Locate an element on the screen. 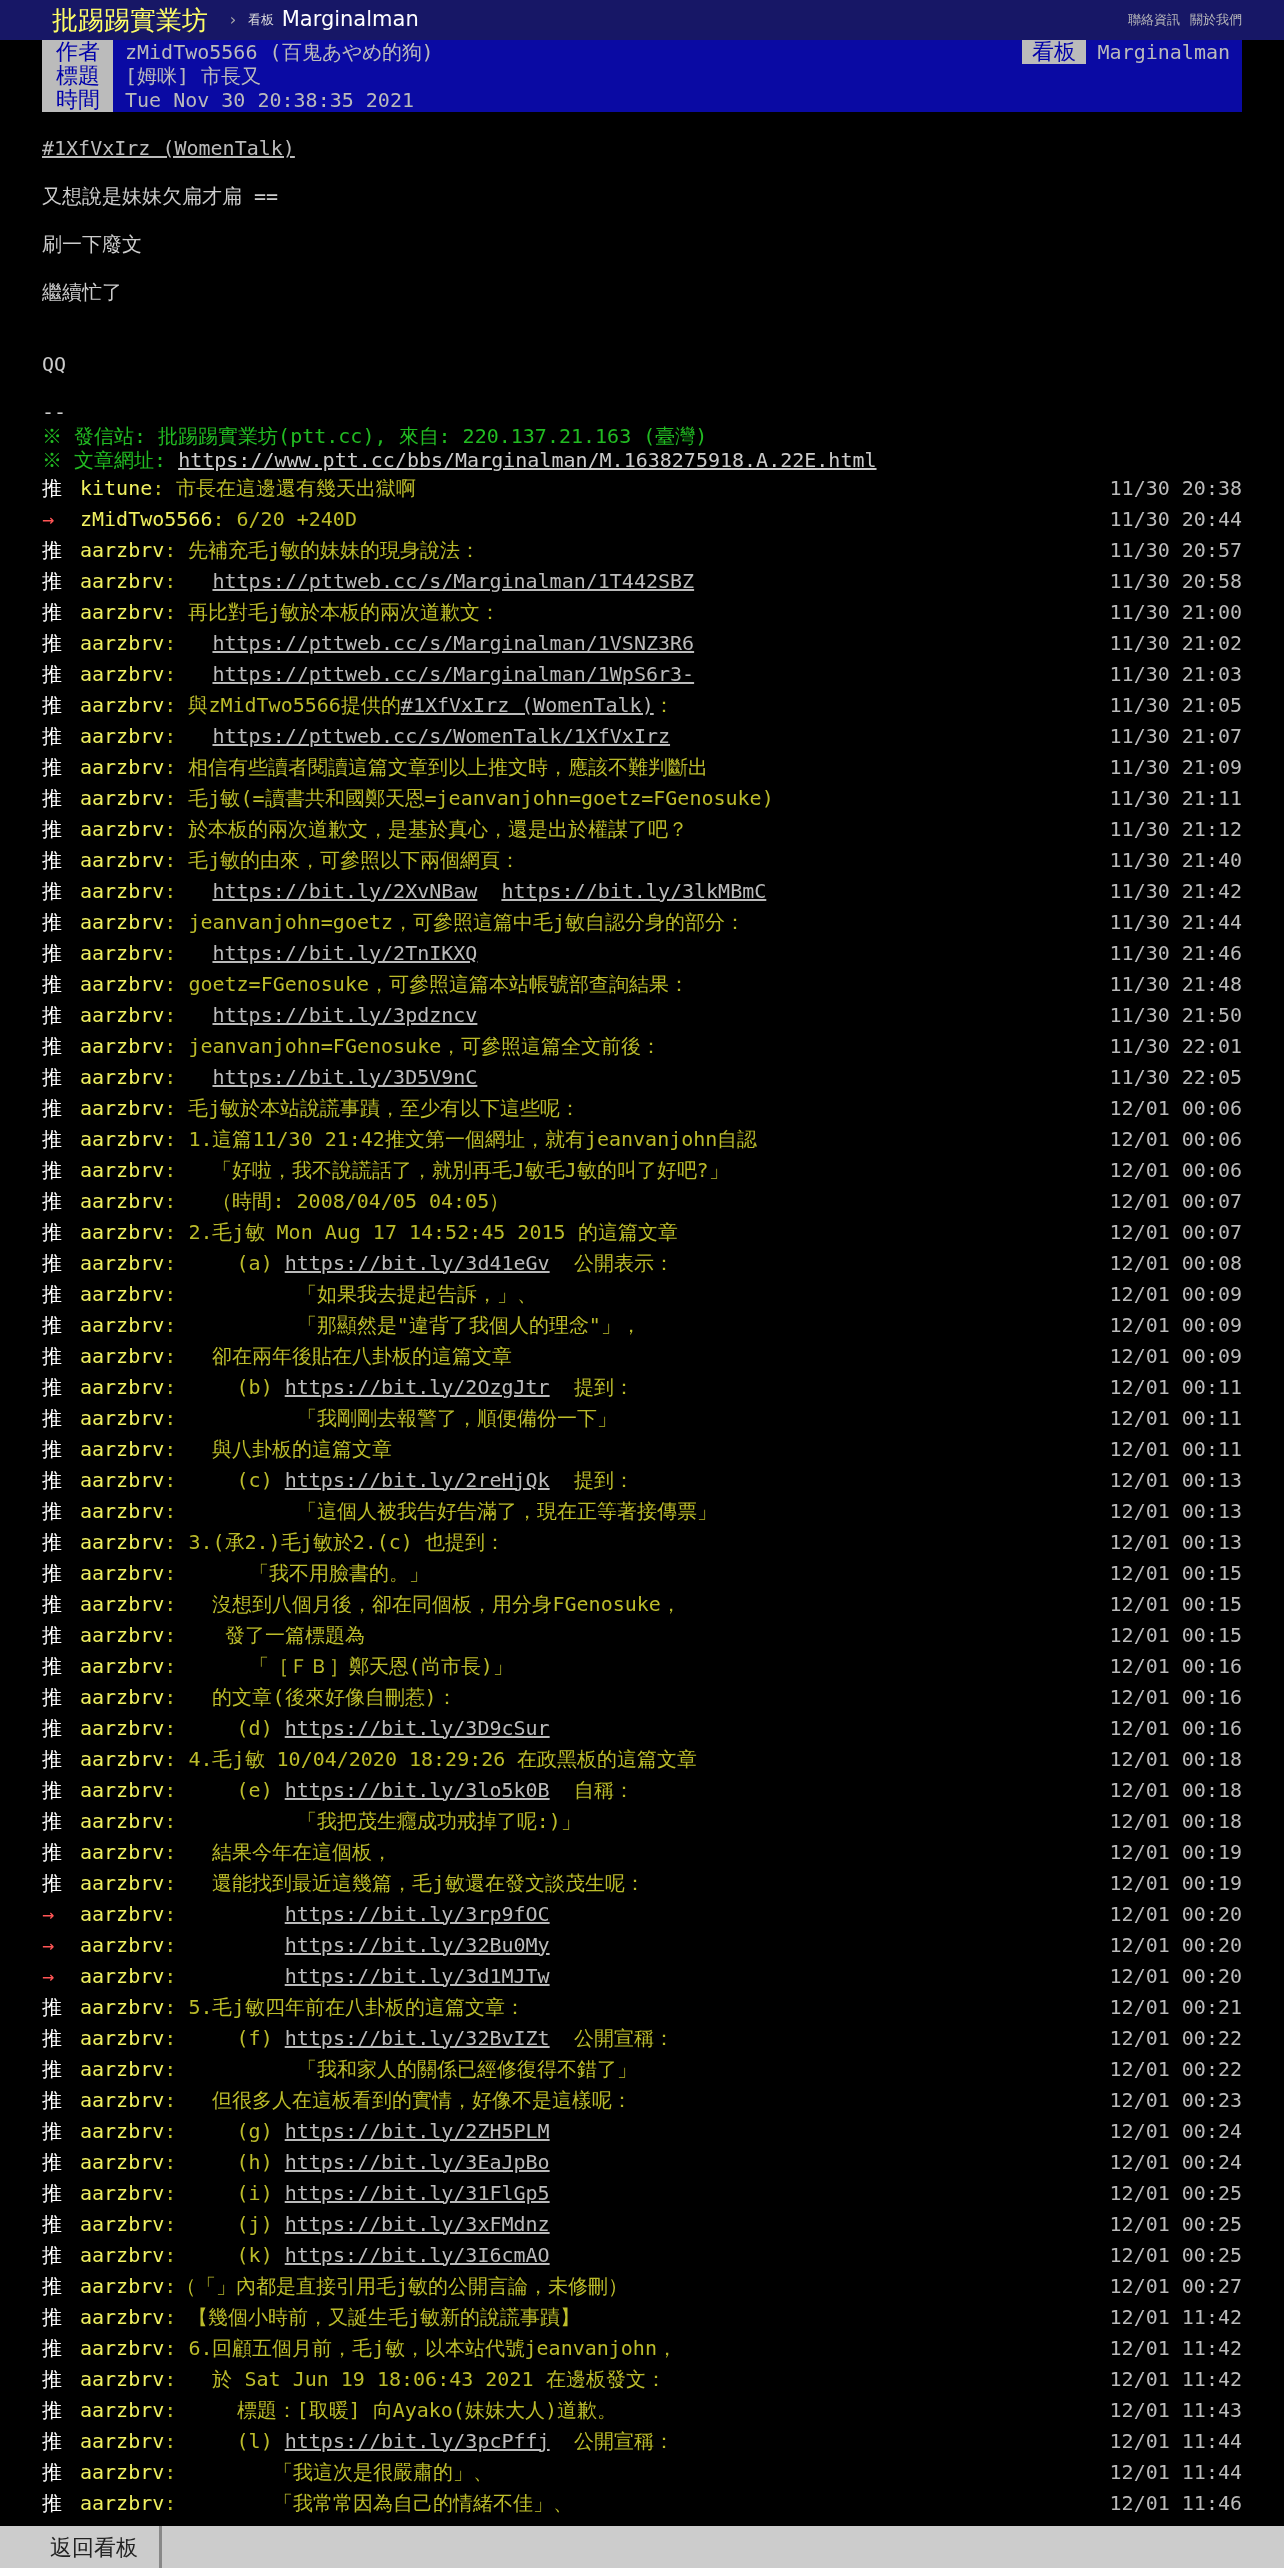 The height and width of the screenshot is (2568, 1284). push-content: : (f) https://bit.ly/32BvIZt 公開宣稱： is located at coordinates (419, 2038).